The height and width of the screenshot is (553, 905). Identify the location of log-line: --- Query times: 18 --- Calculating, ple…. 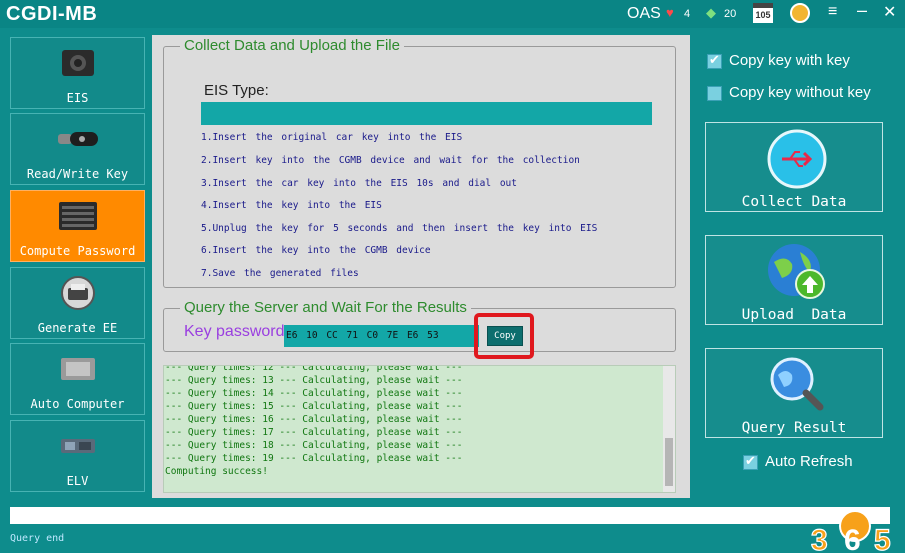
(314, 445).